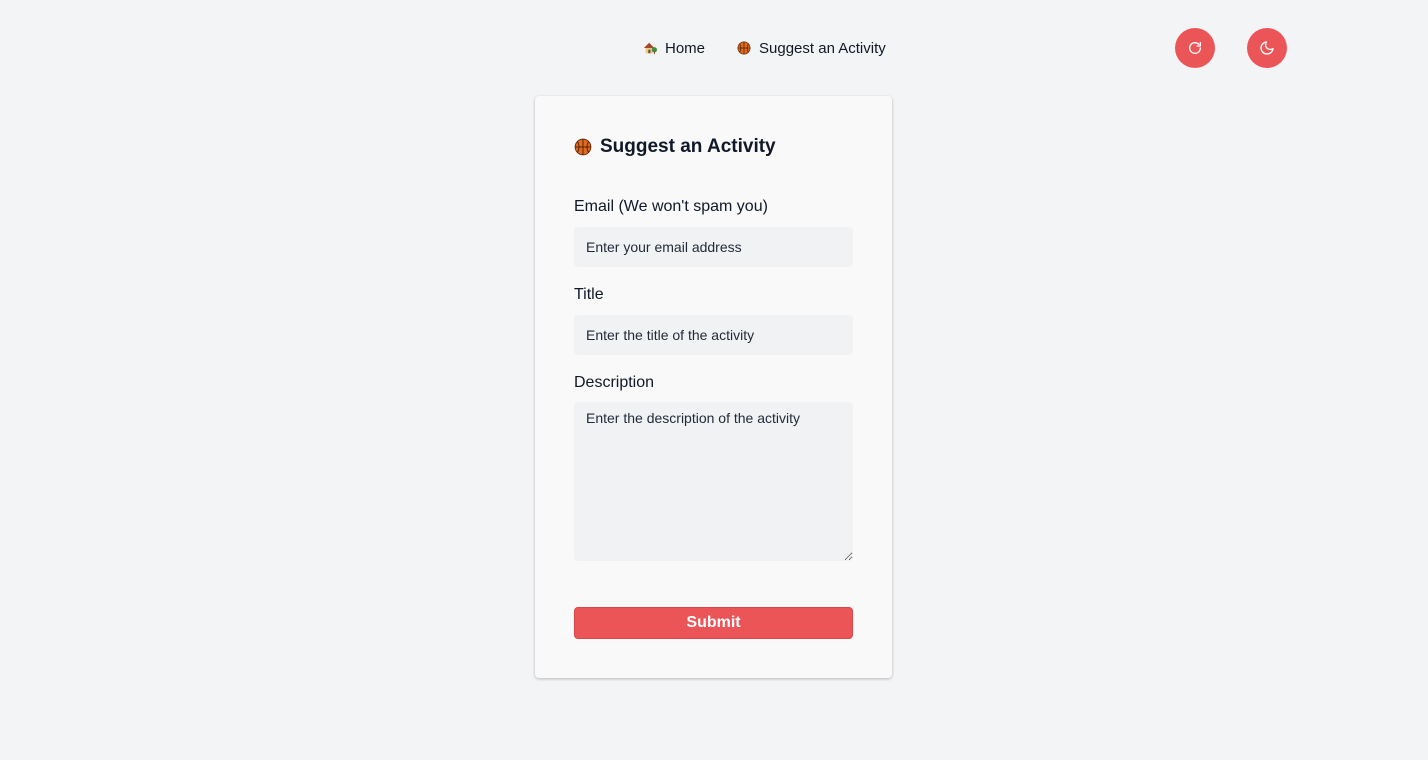 Image resolution: width=1428 pixels, height=760 pixels. Describe the element at coordinates (614, 382) in the screenshot. I see `description-label: Description` at that location.